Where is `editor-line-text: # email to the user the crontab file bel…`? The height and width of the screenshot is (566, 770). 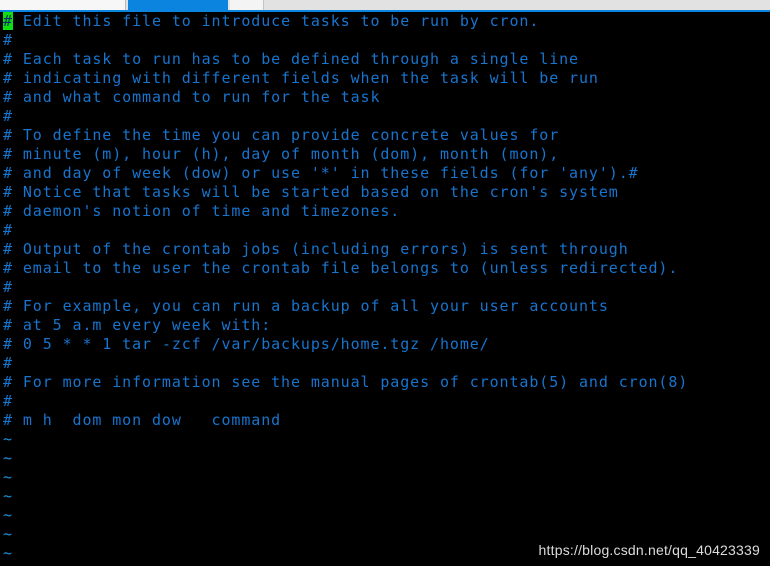
editor-line-text: # email to the user the crontab file bel… is located at coordinates (341, 268).